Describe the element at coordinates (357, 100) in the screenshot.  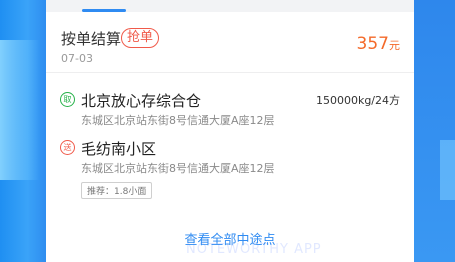
I see `cargo-spec: 150000kg/24方` at that location.